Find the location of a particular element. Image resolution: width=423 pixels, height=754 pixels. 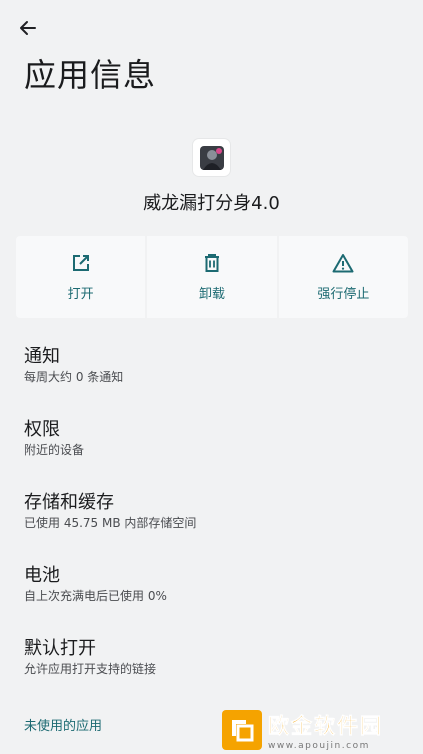

open-label: 打开 is located at coordinates (80, 294).